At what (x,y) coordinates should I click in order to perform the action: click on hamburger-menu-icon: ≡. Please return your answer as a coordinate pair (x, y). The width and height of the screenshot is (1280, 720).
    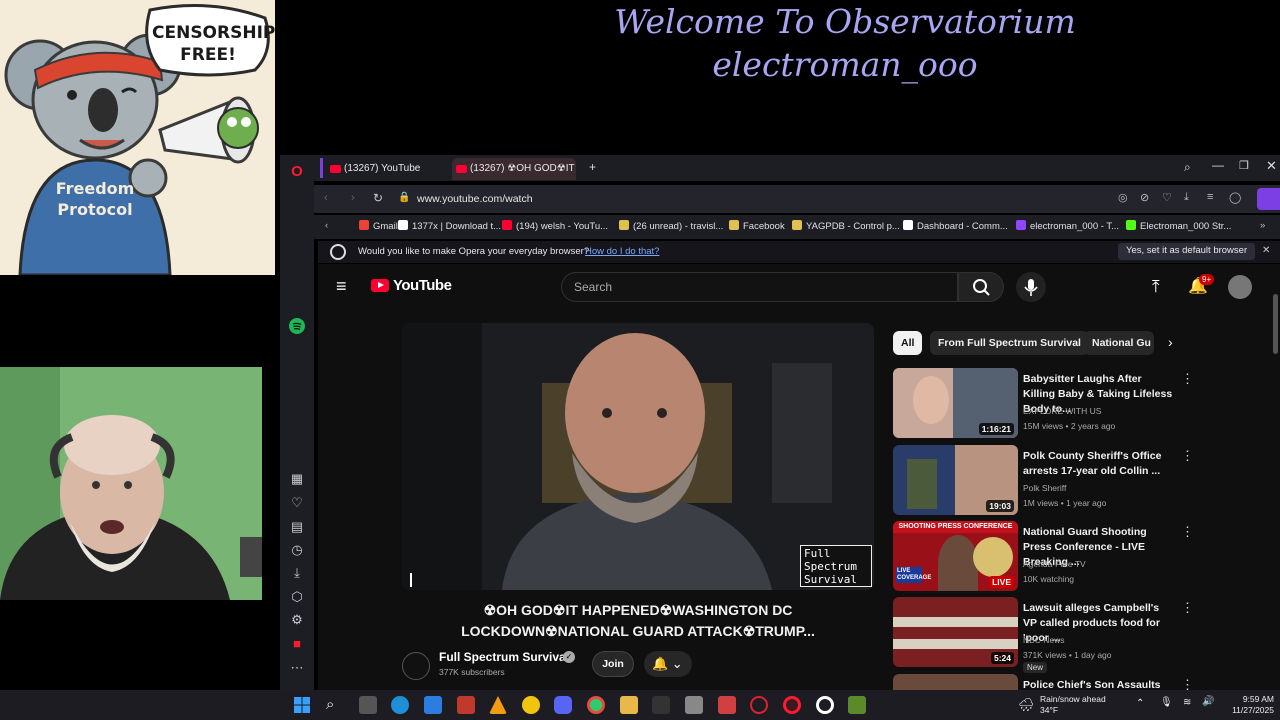
    Looking at the image, I should click on (341, 286).